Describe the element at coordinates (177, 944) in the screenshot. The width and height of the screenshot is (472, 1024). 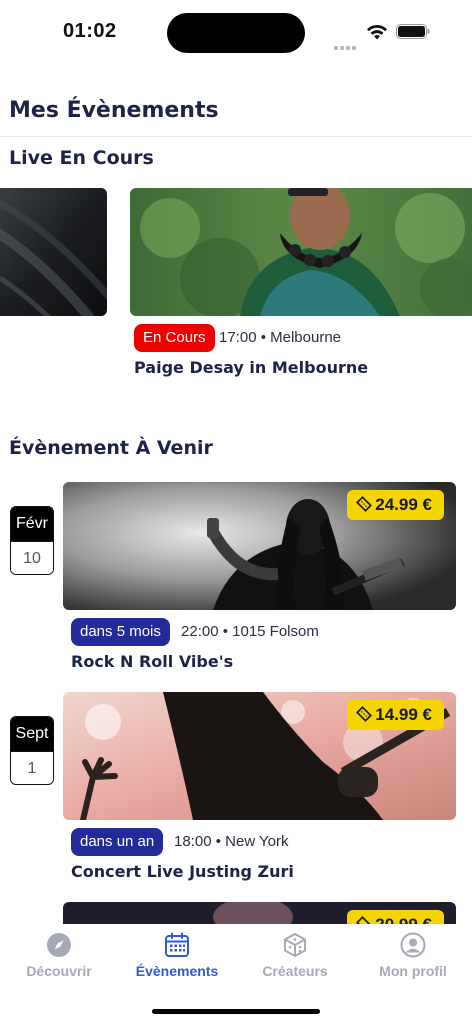
I see `calendar-icon` at that location.